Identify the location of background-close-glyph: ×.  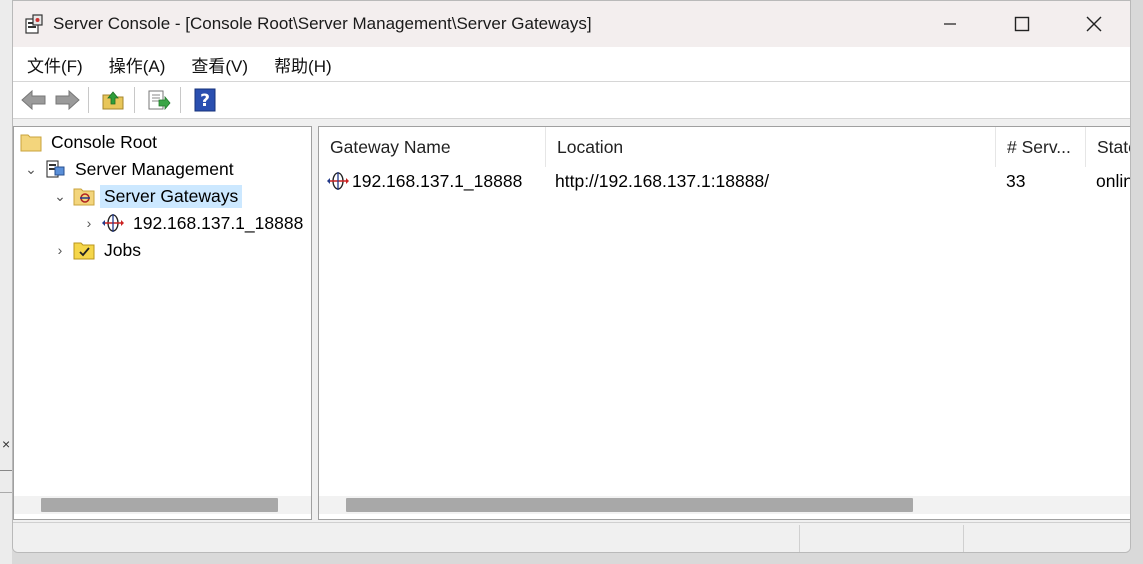
(6, 444).